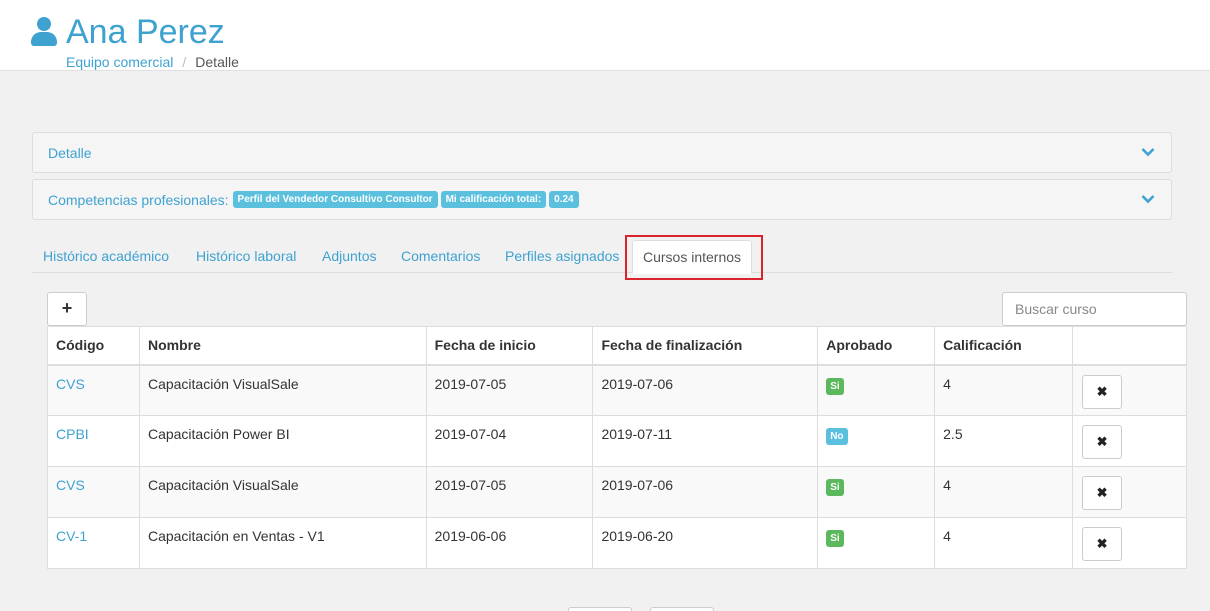 This screenshot has width=1210, height=611. What do you see at coordinates (564, 199) in the screenshot?
I see `rating-value-badge: 0.24` at bounding box center [564, 199].